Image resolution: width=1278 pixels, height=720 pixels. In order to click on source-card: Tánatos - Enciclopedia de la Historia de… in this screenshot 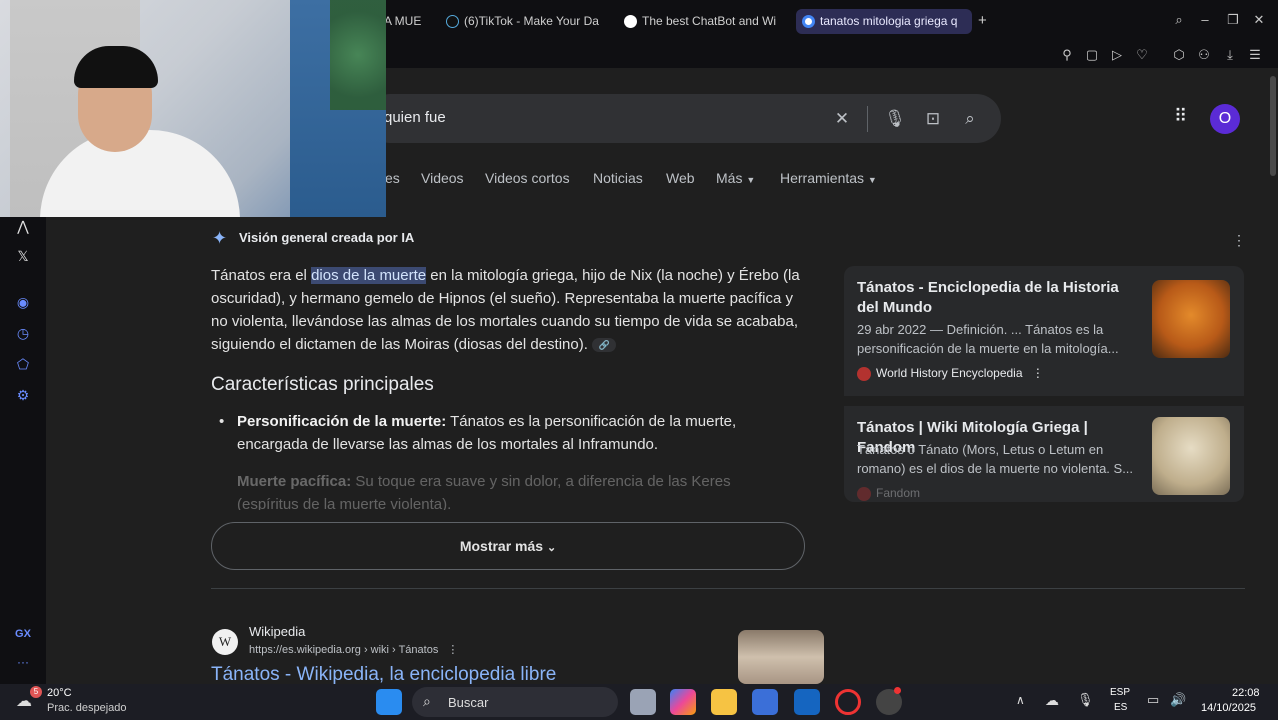, I will do `click(1044, 331)`.